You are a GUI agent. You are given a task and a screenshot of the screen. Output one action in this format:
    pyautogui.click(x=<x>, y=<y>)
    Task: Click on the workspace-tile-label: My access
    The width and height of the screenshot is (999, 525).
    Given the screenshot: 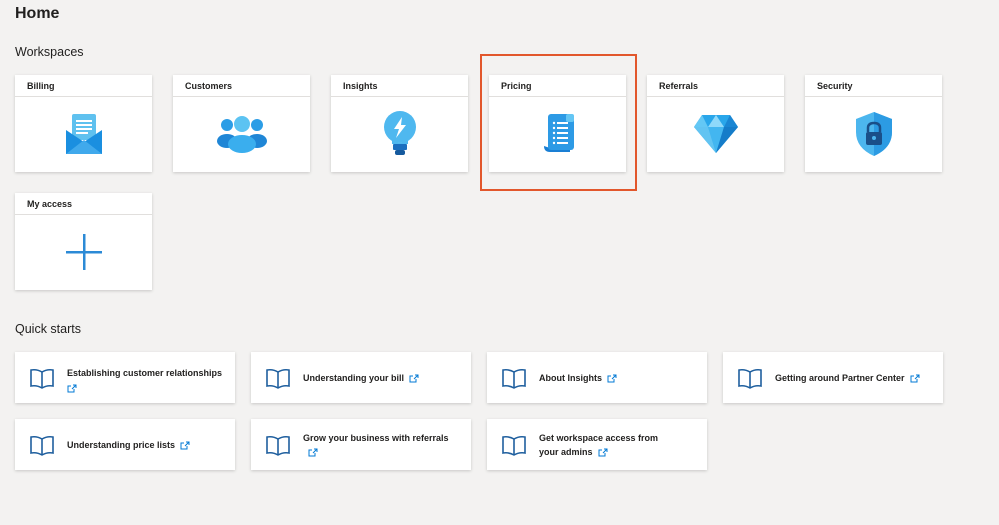 What is the action you would take?
    pyautogui.click(x=83, y=204)
    